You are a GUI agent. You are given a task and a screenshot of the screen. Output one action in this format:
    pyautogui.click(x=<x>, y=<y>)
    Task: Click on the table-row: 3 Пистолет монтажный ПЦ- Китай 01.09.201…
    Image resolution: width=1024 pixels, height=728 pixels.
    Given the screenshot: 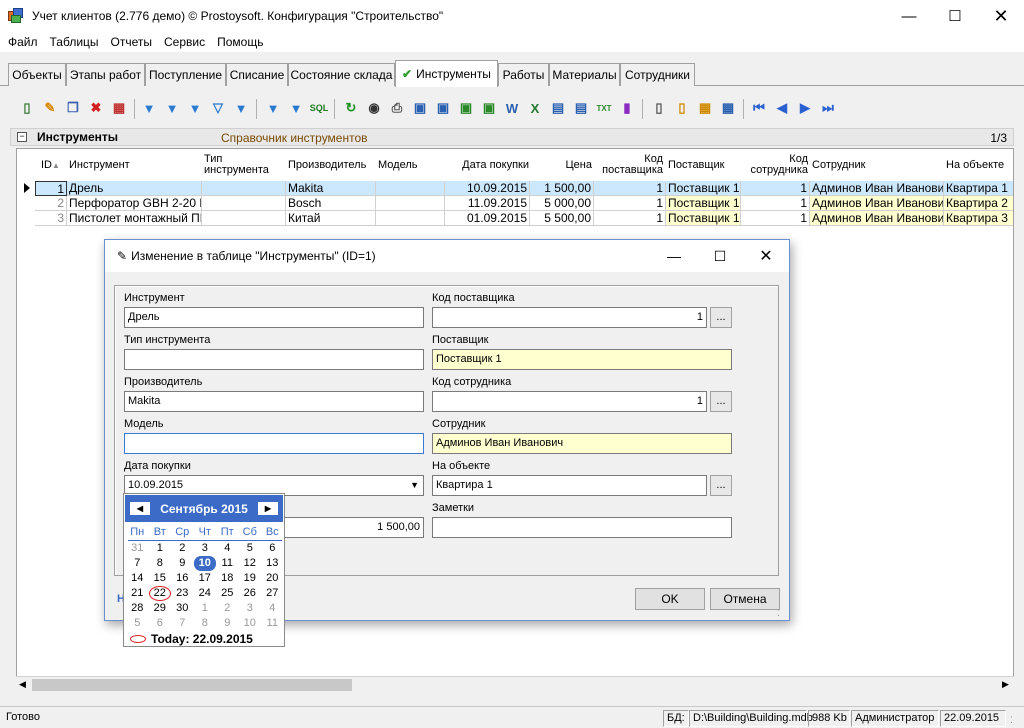 What is the action you would take?
    pyautogui.click(x=515, y=218)
    